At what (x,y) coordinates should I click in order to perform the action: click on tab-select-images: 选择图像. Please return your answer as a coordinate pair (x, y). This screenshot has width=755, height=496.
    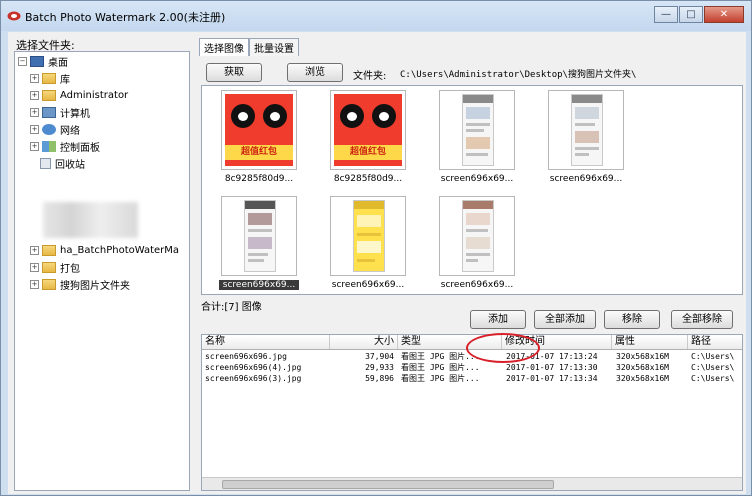
    Looking at the image, I should click on (224, 47).